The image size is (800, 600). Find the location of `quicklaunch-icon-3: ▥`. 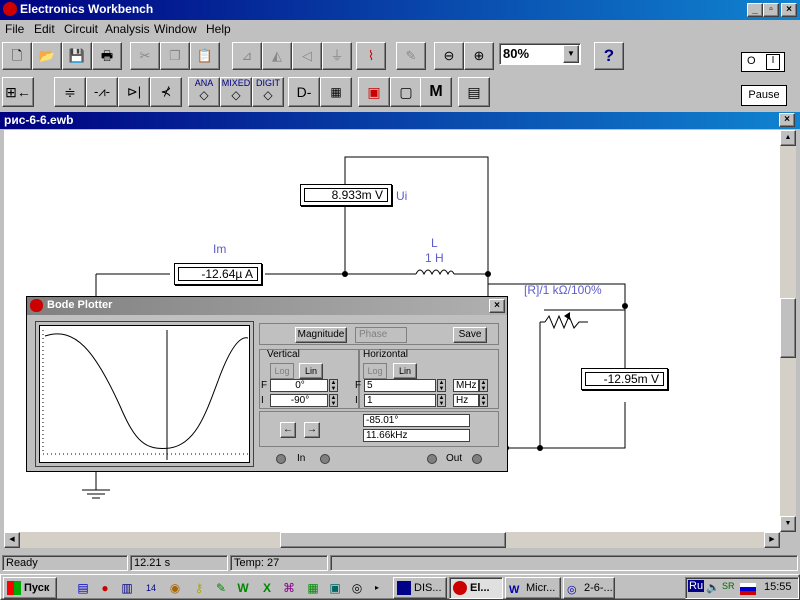

quicklaunch-icon-3: ▥ is located at coordinates (127, 588).